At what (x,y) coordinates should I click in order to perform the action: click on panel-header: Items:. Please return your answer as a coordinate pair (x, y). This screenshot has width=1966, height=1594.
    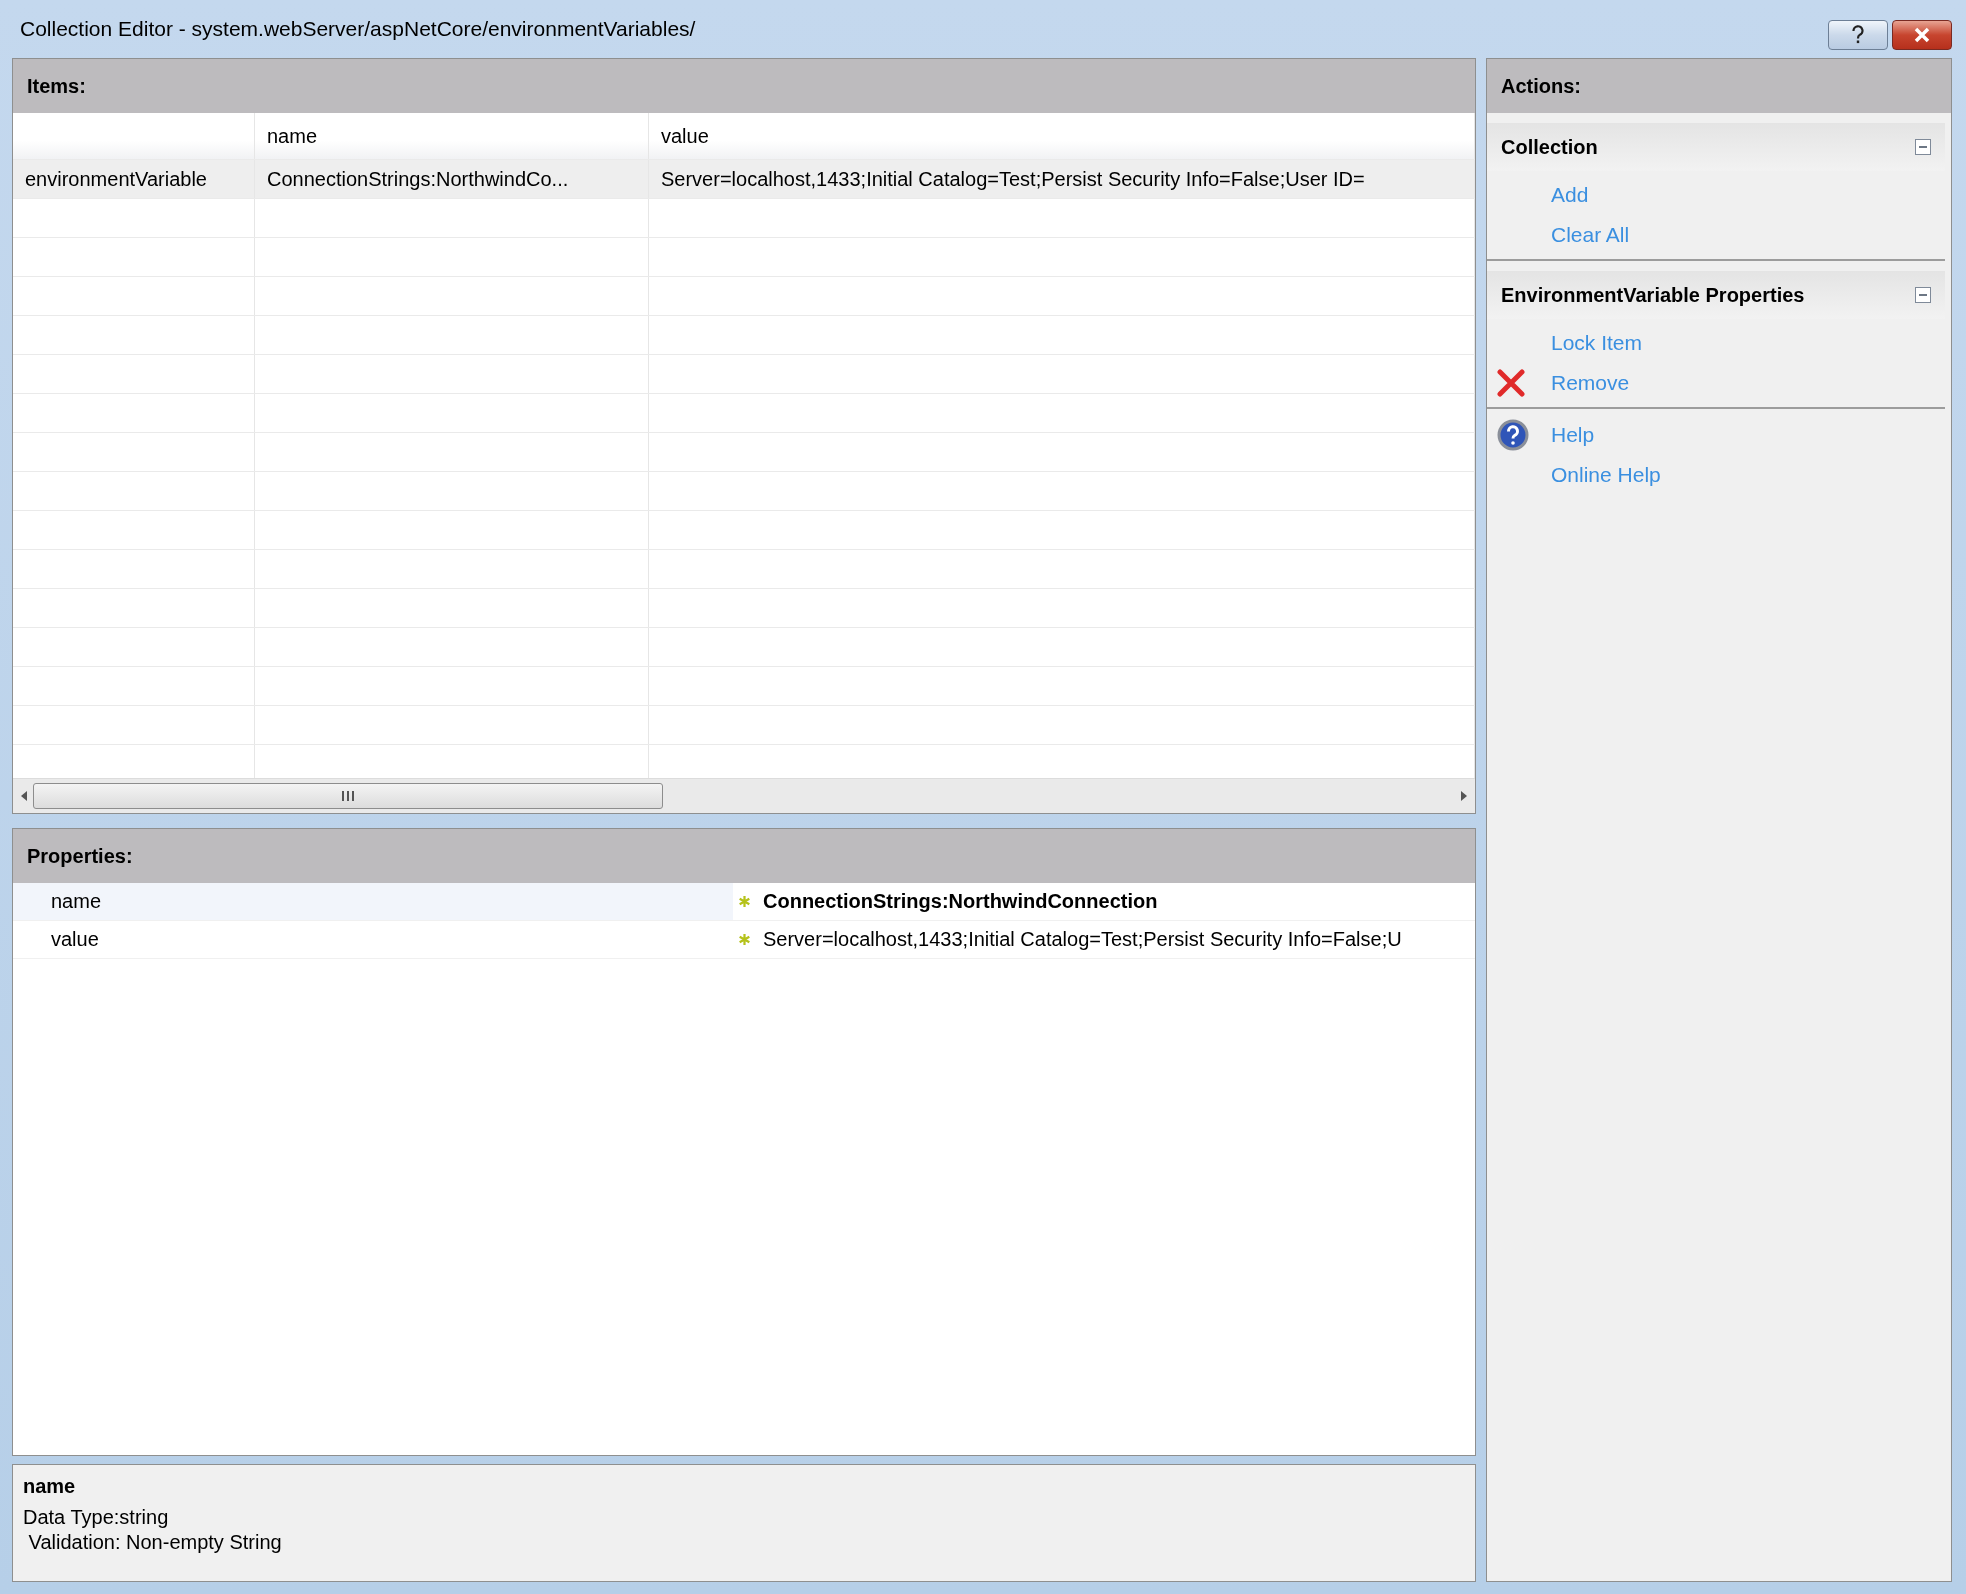
    Looking at the image, I should click on (744, 86).